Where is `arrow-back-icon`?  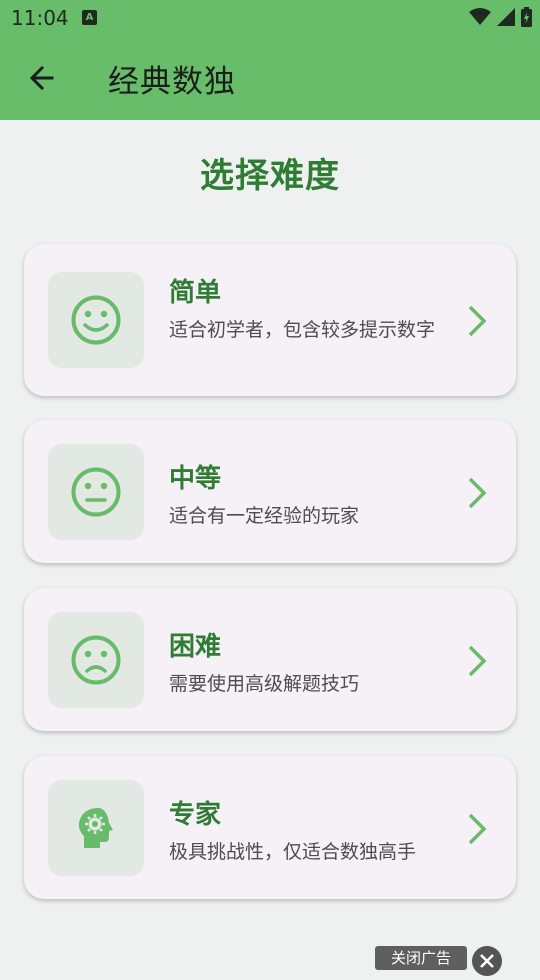 arrow-back-icon is located at coordinates (41, 78).